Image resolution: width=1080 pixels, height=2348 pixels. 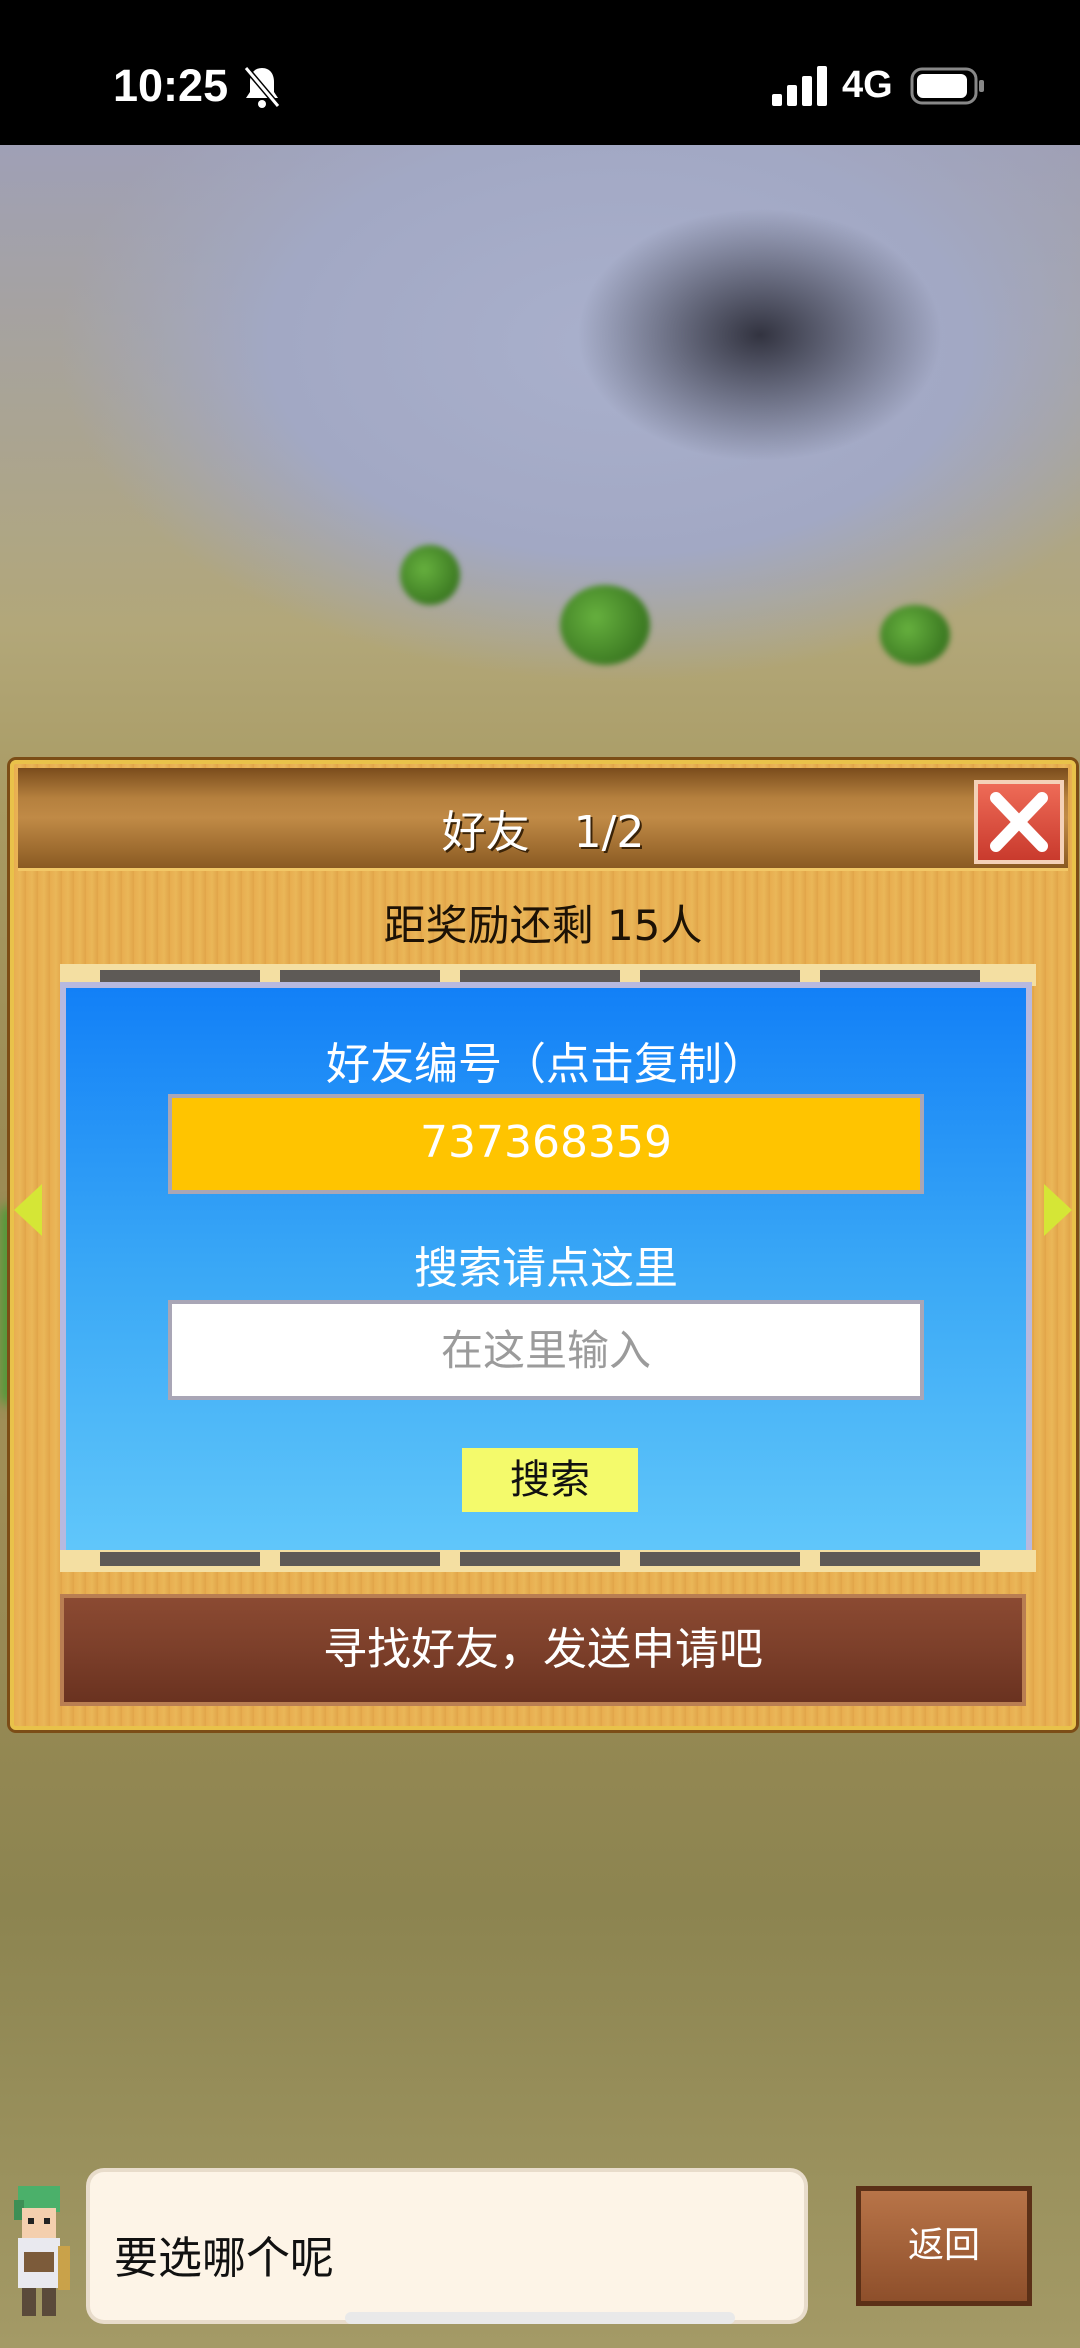 I want to click on bell-slash-icon, so click(x=262, y=87).